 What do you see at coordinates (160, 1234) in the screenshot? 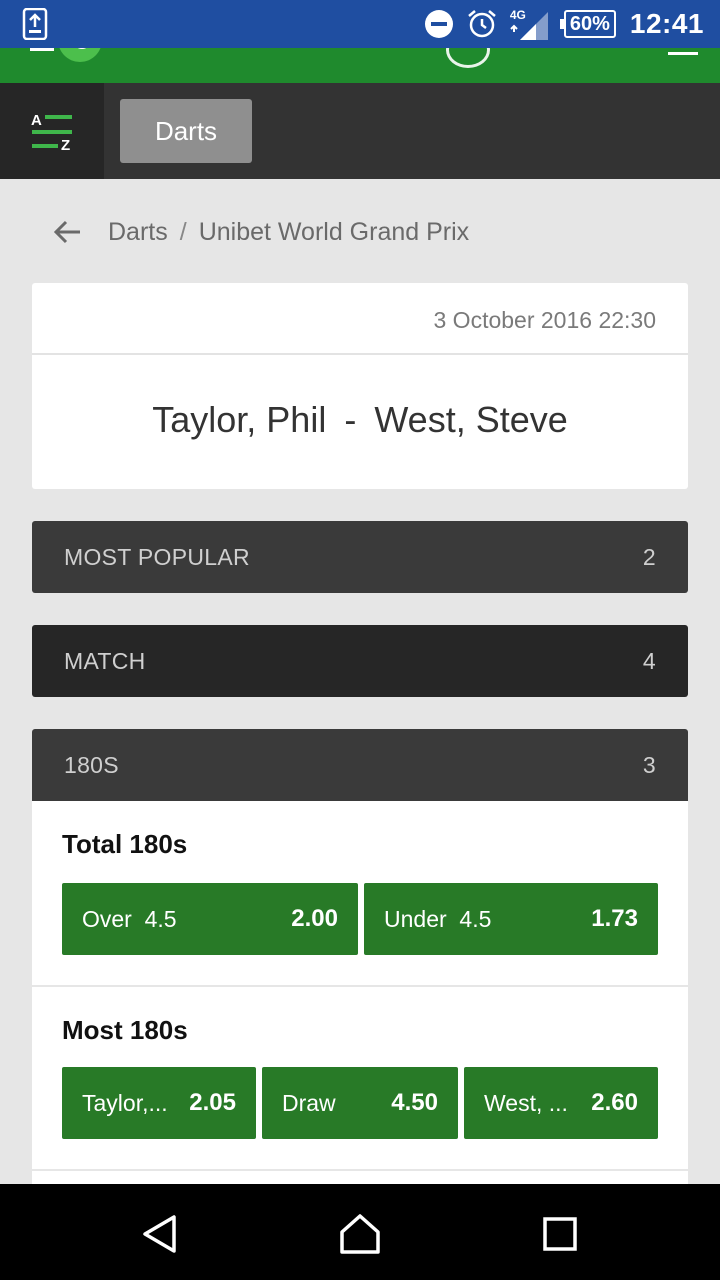
I see `back-icon` at bounding box center [160, 1234].